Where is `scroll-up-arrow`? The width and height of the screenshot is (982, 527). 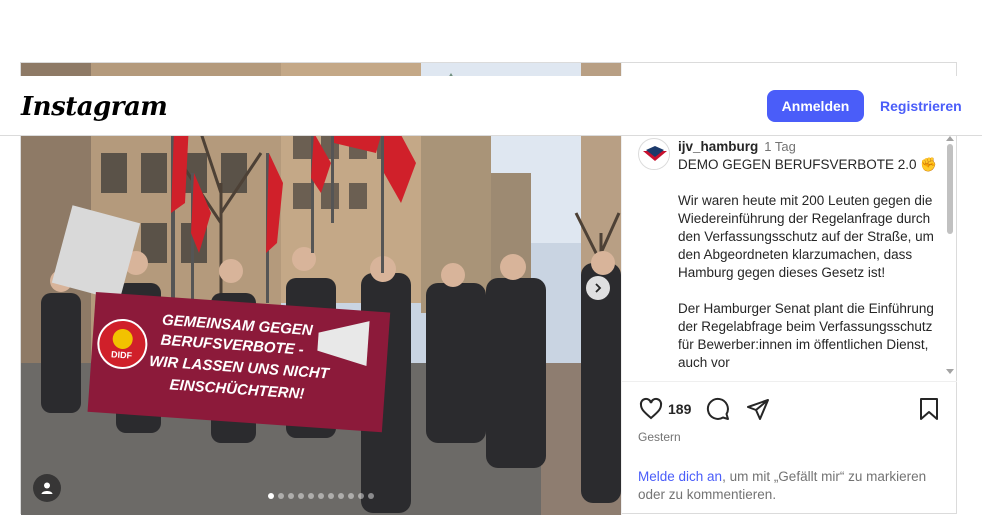 scroll-up-arrow is located at coordinates (950, 138).